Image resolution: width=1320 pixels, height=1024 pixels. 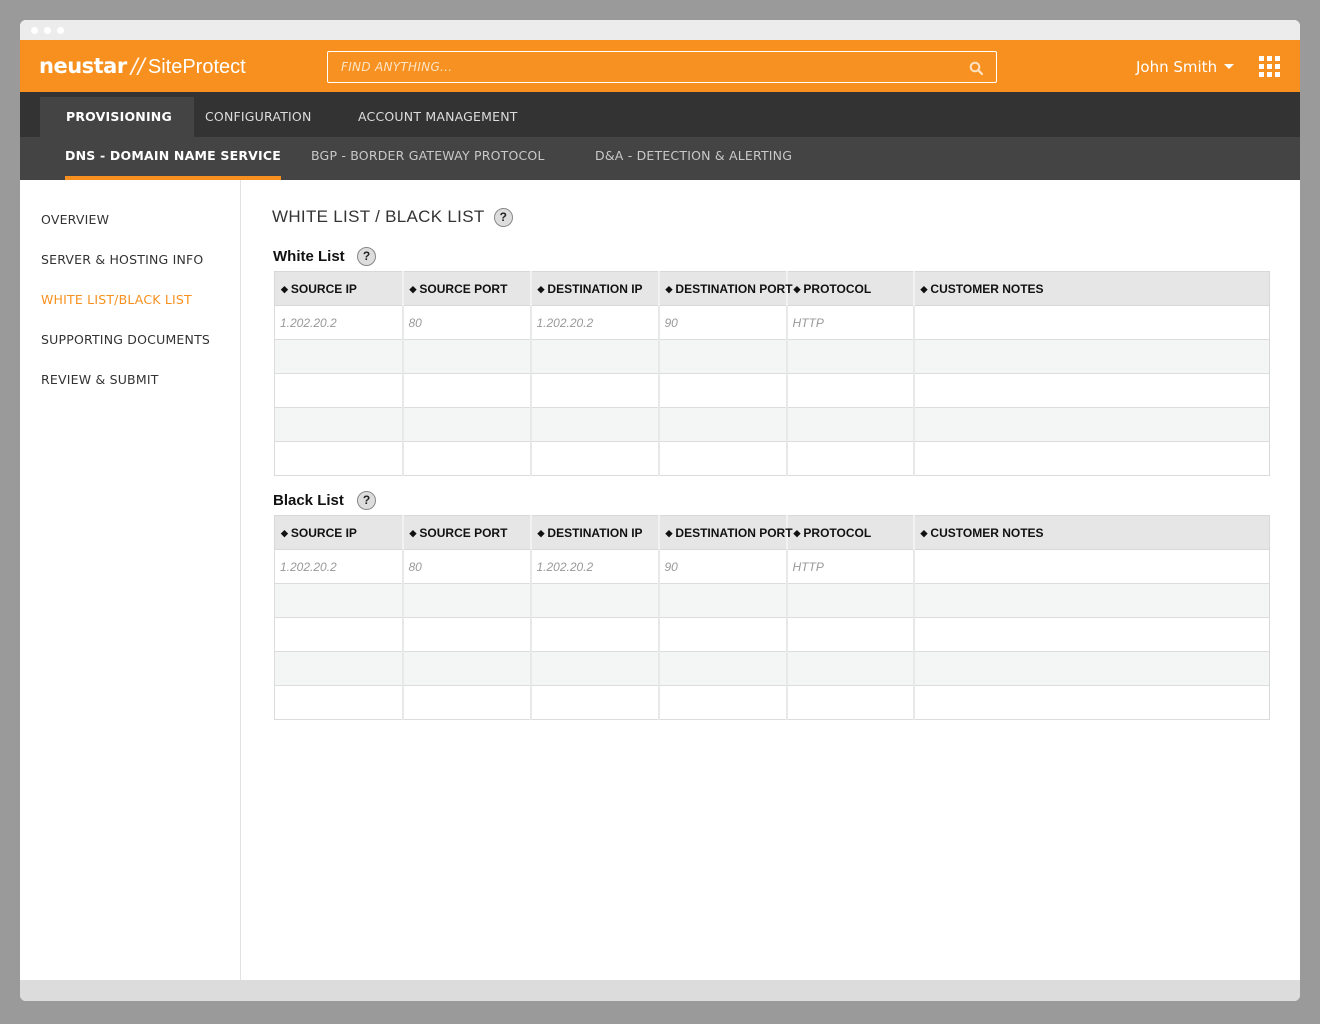 What do you see at coordinates (116, 299) in the screenshot?
I see `sidebar-item-white-black-list: WHITE LIST/BLACK LIST` at bounding box center [116, 299].